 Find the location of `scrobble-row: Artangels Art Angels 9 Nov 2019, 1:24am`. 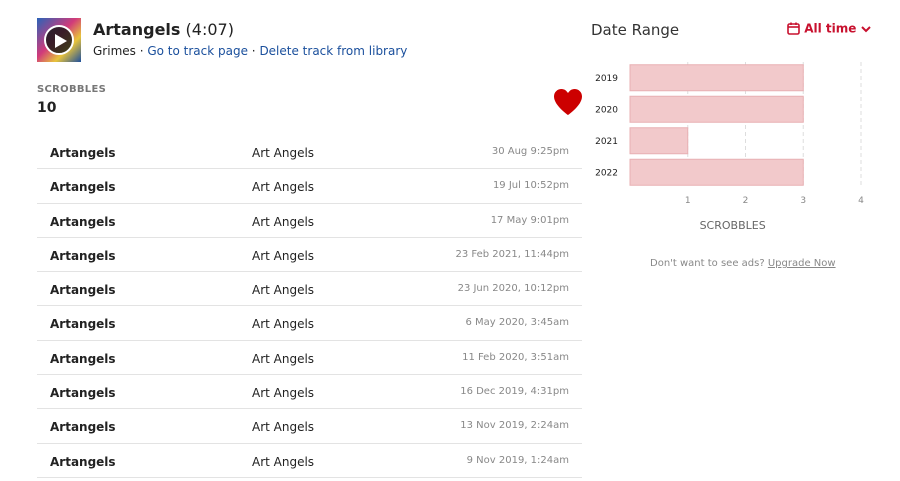

scrobble-row: Artangels Art Angels 9 Nov 2019, 1:24am is located at coordinates (309, 461).